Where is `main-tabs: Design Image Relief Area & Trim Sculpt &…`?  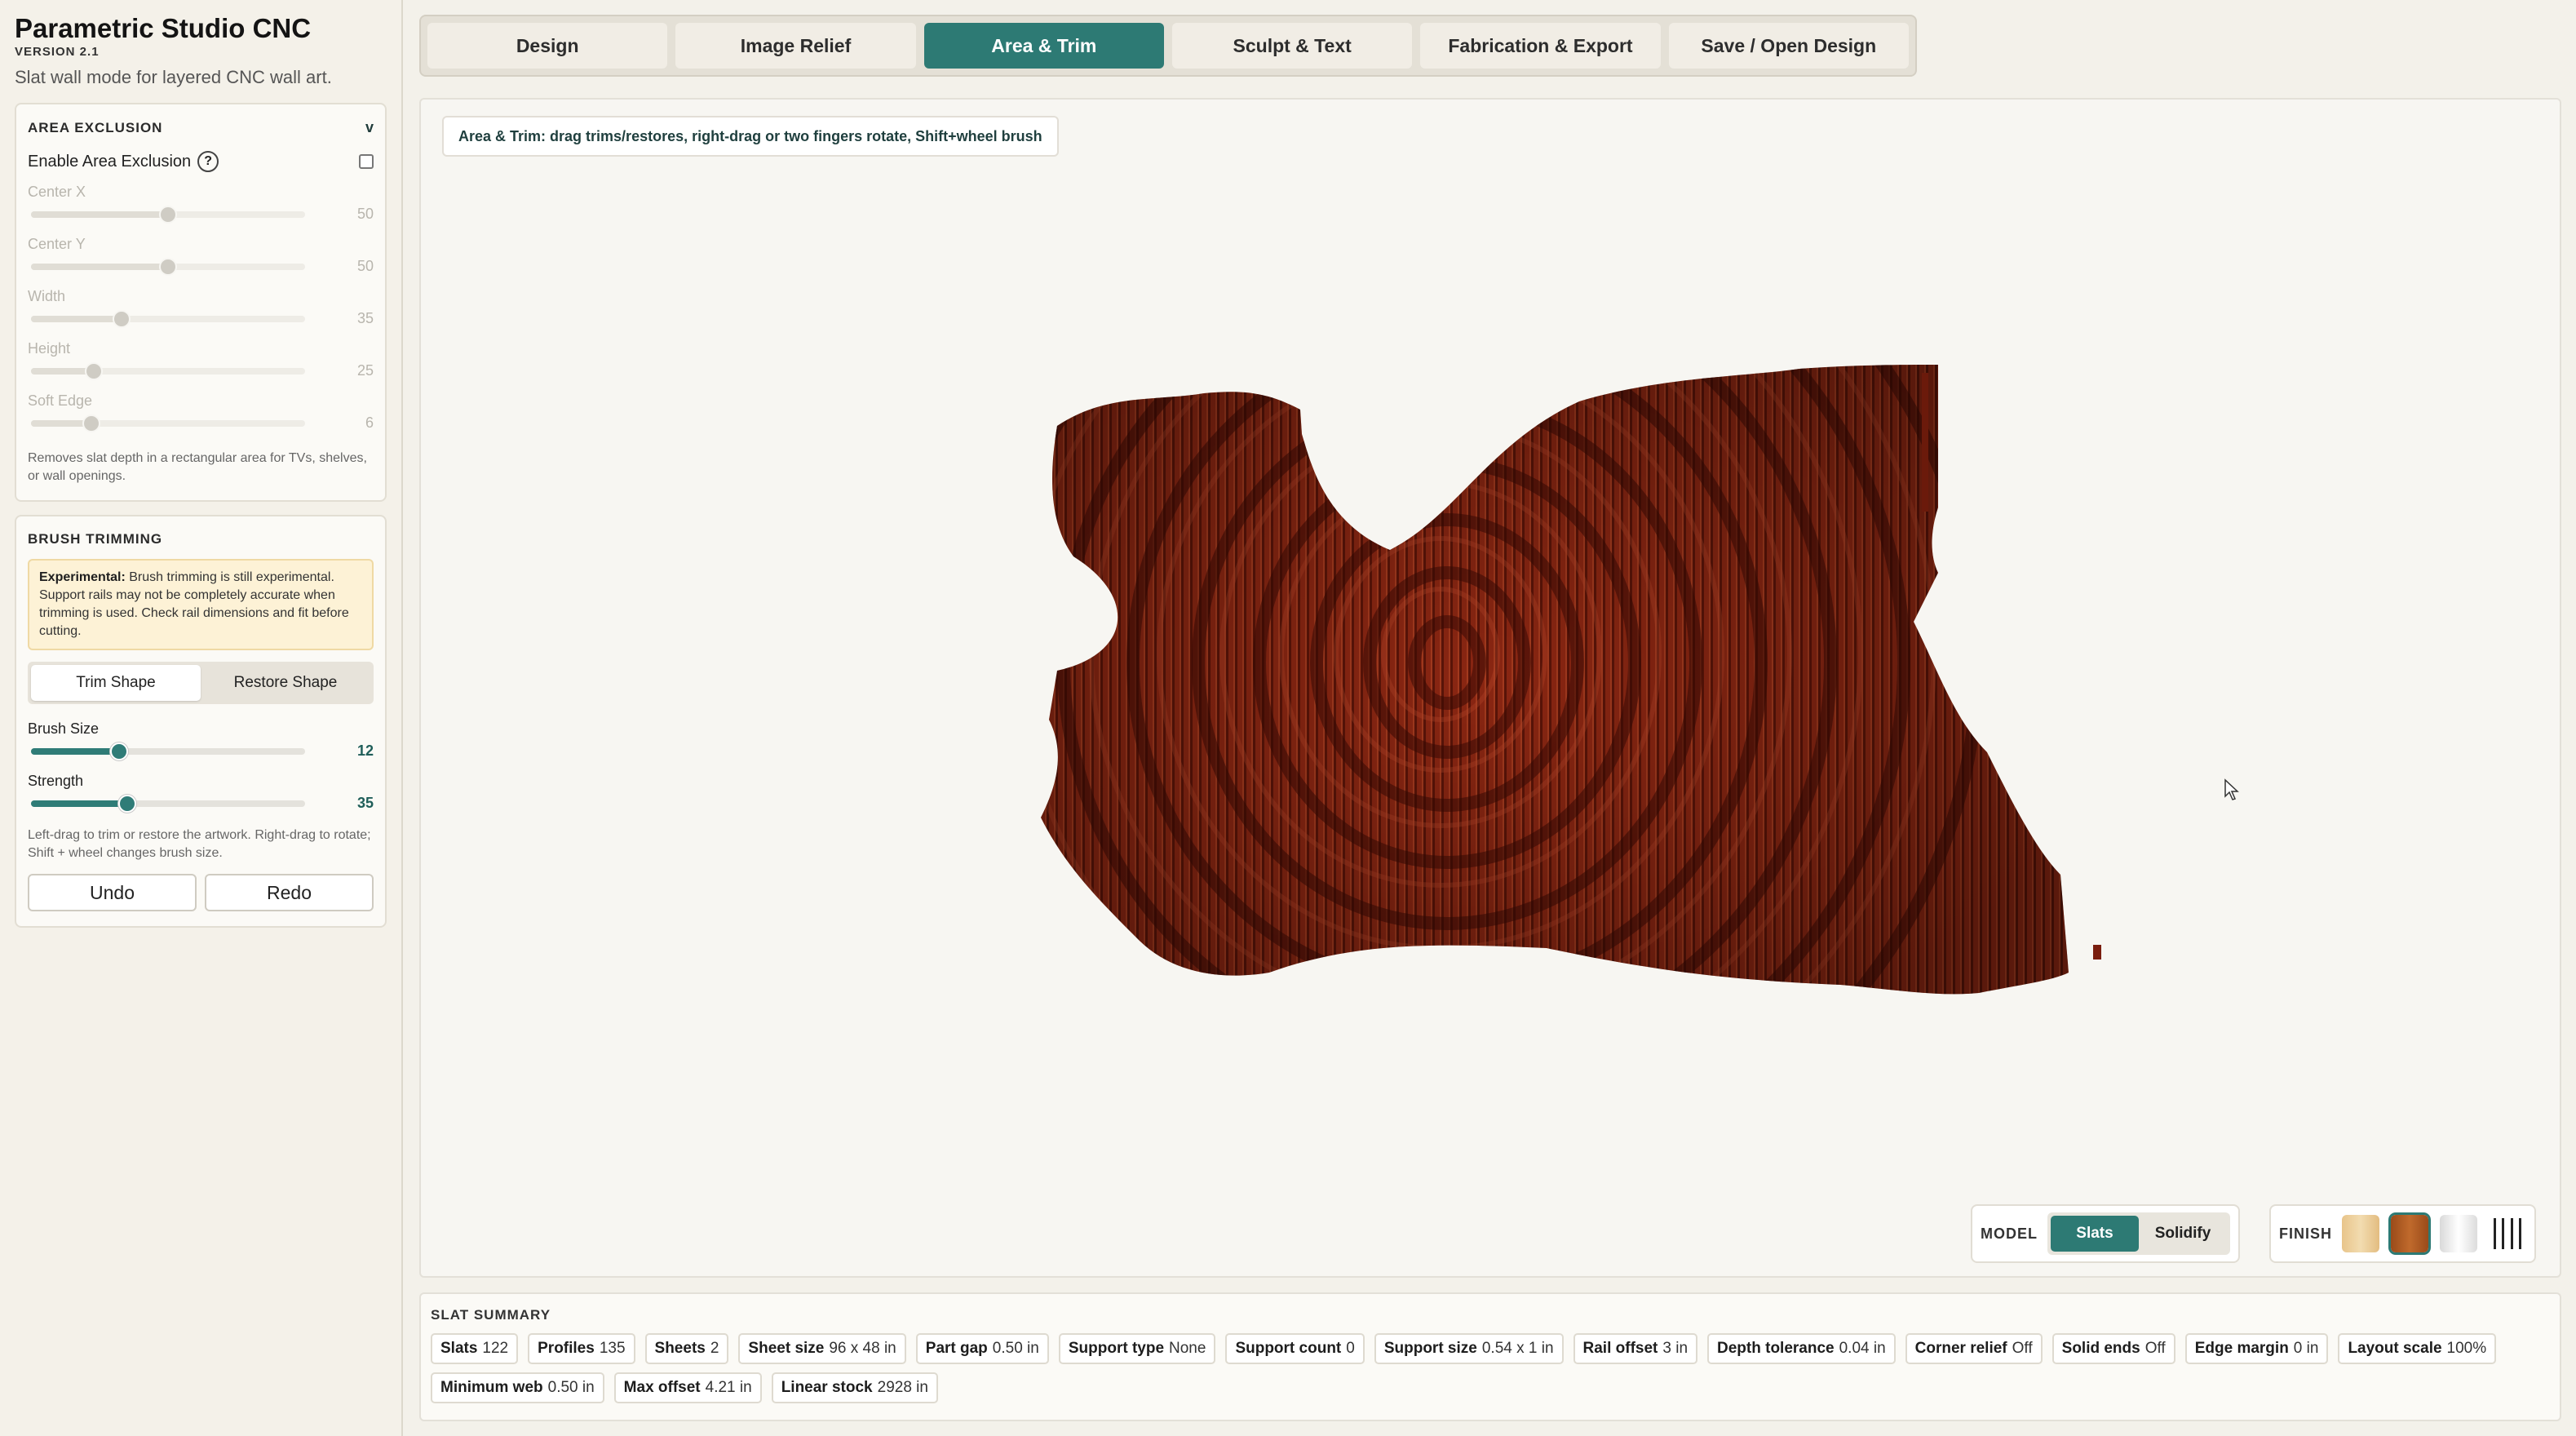 main-tabs: Design Image Relief Area & Trim Sculpt &… is located at coordinates (1168, 46).